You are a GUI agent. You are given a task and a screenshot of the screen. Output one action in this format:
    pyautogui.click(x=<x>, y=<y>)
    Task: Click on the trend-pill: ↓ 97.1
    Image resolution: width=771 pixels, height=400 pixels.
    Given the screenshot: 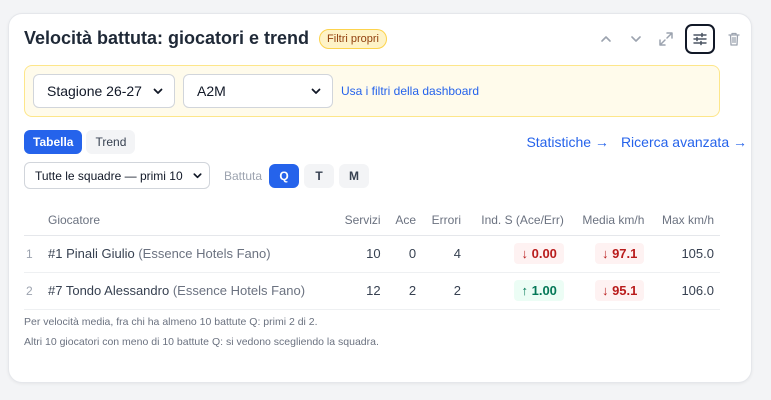 What is the action you would take?
    pyautogui.click(x=619, y=253)
    